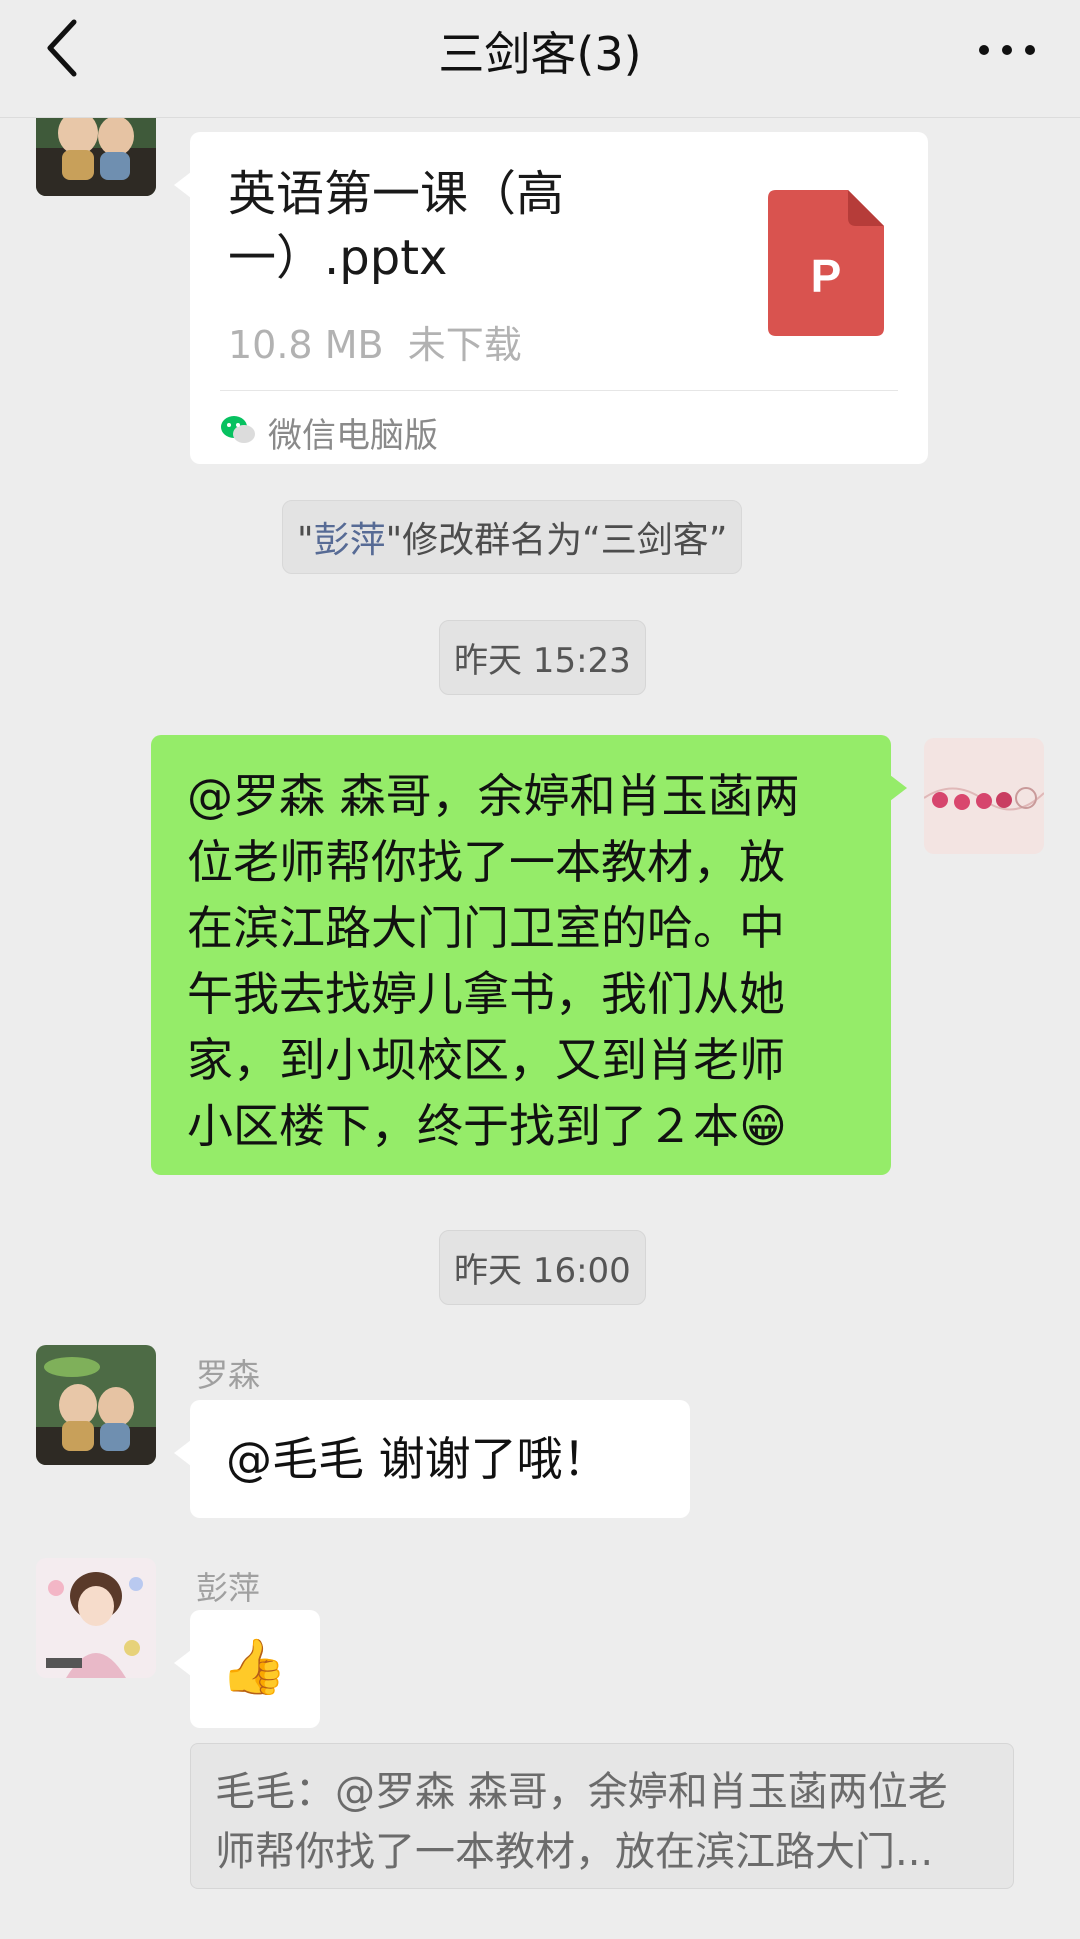  Describe the element at coordinates (228, 1375) in the screenshot. I see `sender-name: 罗森` at that location.